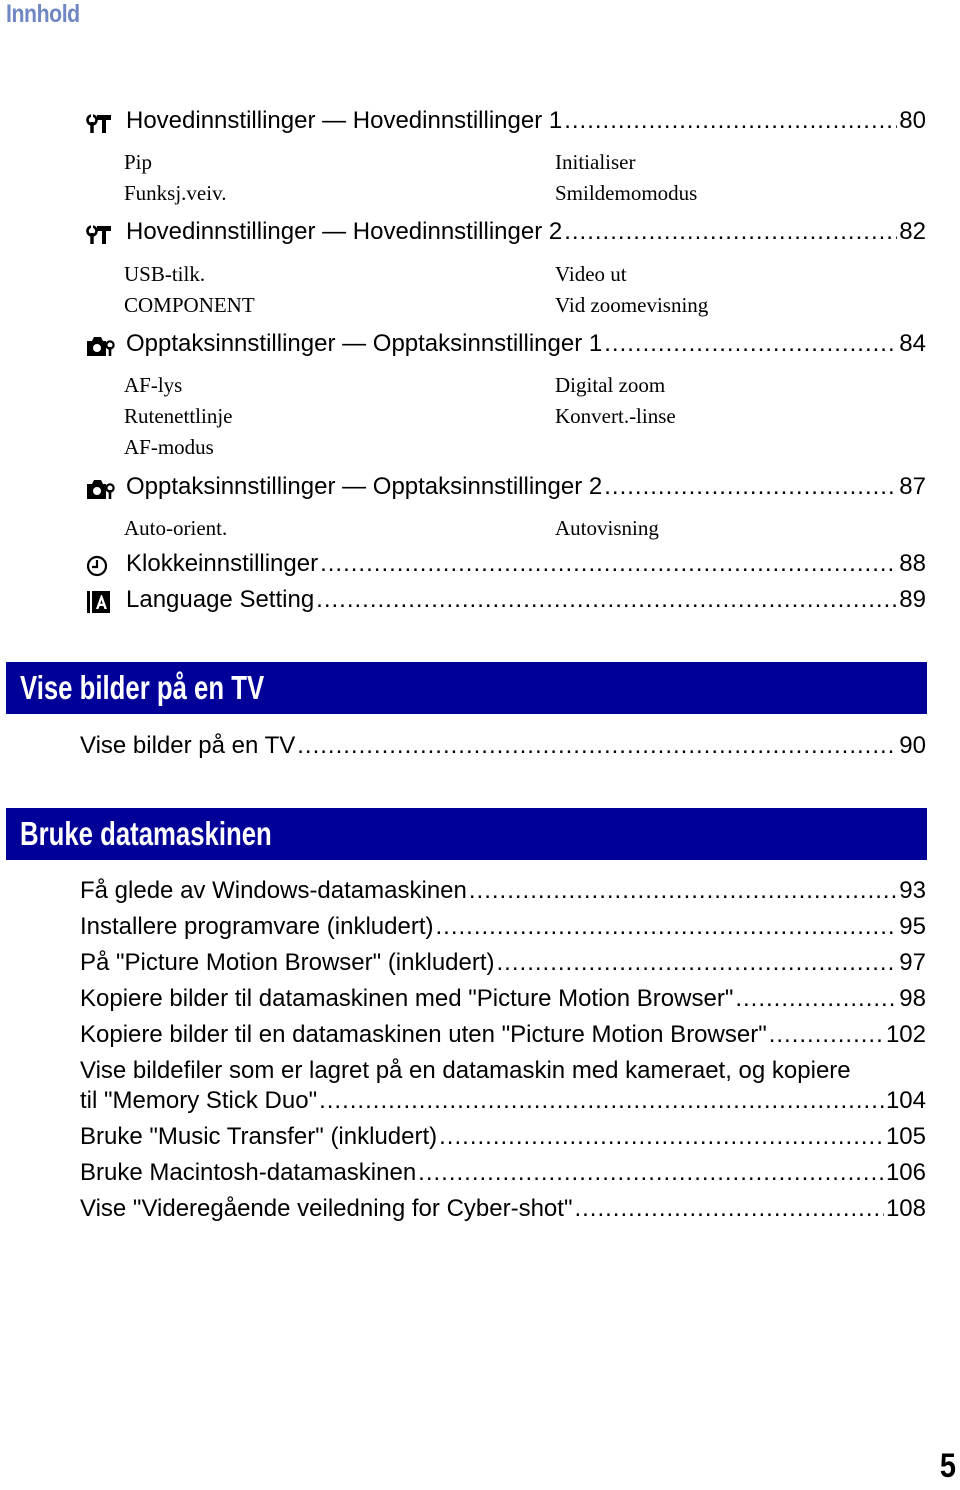  Describe the element at coordinates (912, 890) in the screenshot. I see `entry-page: 93` at that location.